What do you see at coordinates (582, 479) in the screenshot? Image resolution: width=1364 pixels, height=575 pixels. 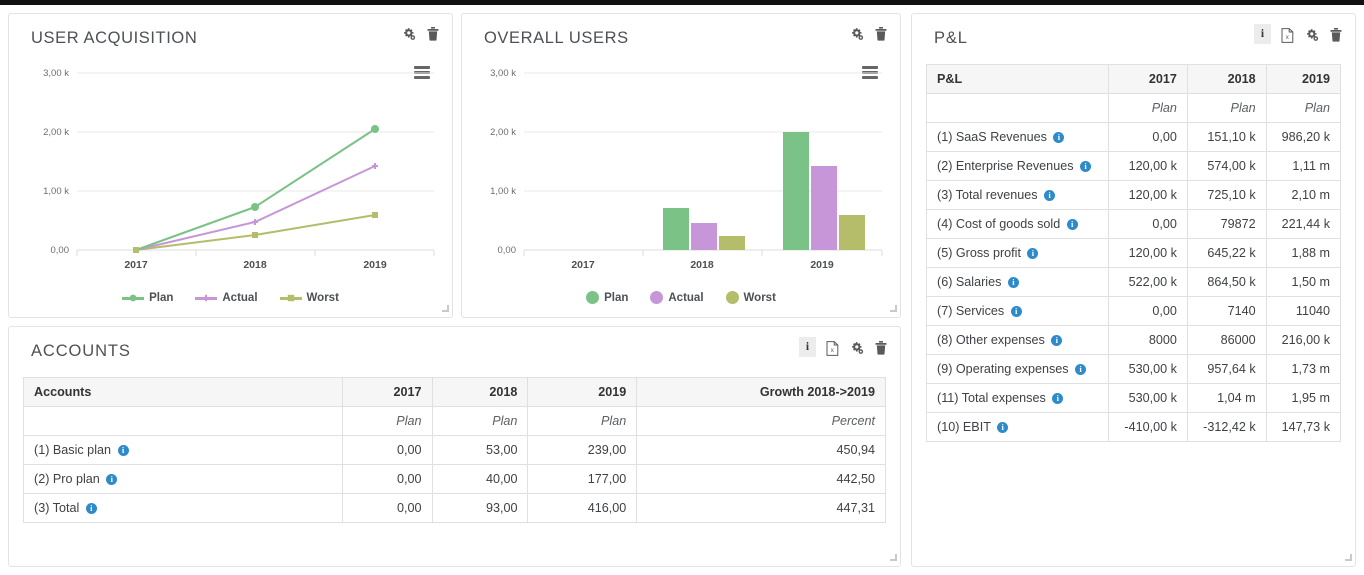 I see `accounts-value-cell: 177,00` at bounding box center [582, 479].